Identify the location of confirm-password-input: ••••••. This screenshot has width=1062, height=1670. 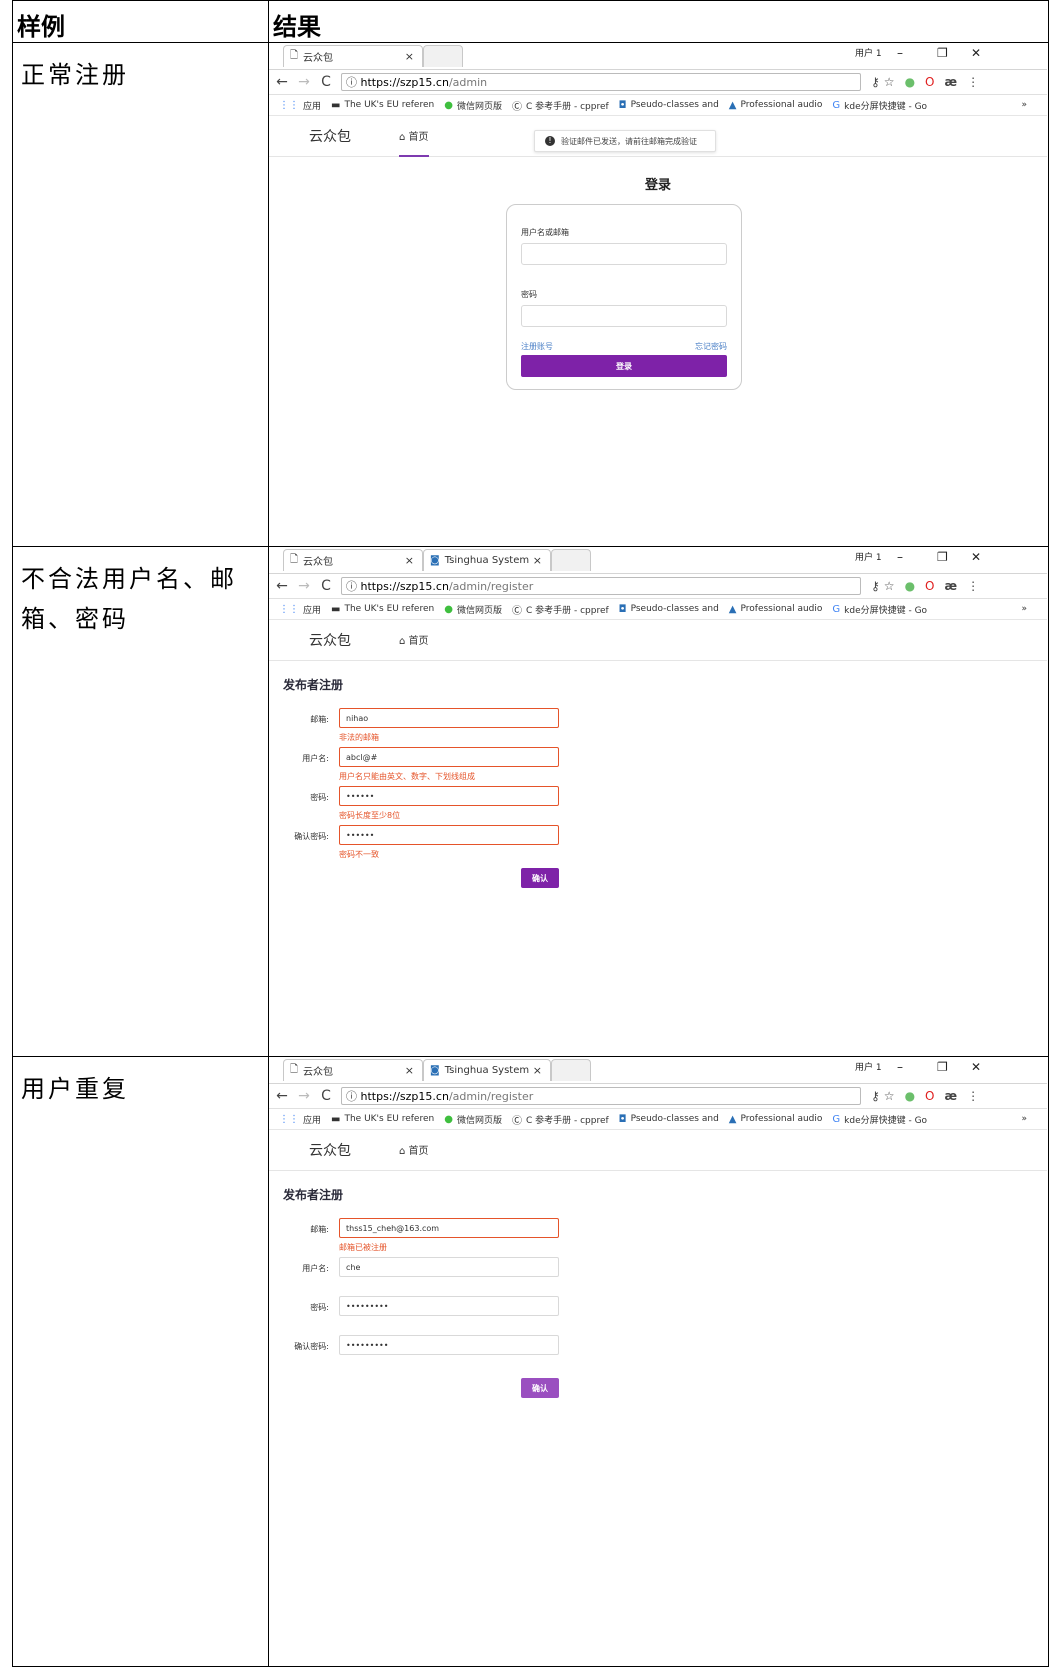
(449, 835).